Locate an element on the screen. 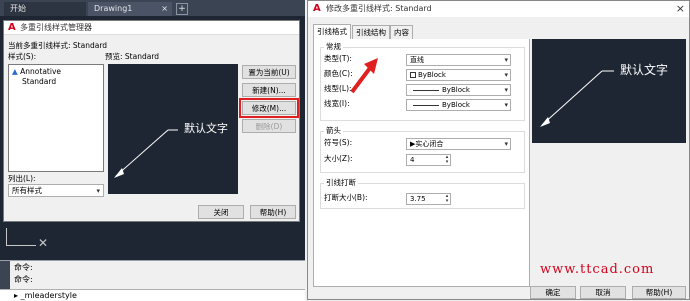 The height and width of the screenshot is (301, 690). color-select: ByBlock ▾ is located at coordinates (458, 75).